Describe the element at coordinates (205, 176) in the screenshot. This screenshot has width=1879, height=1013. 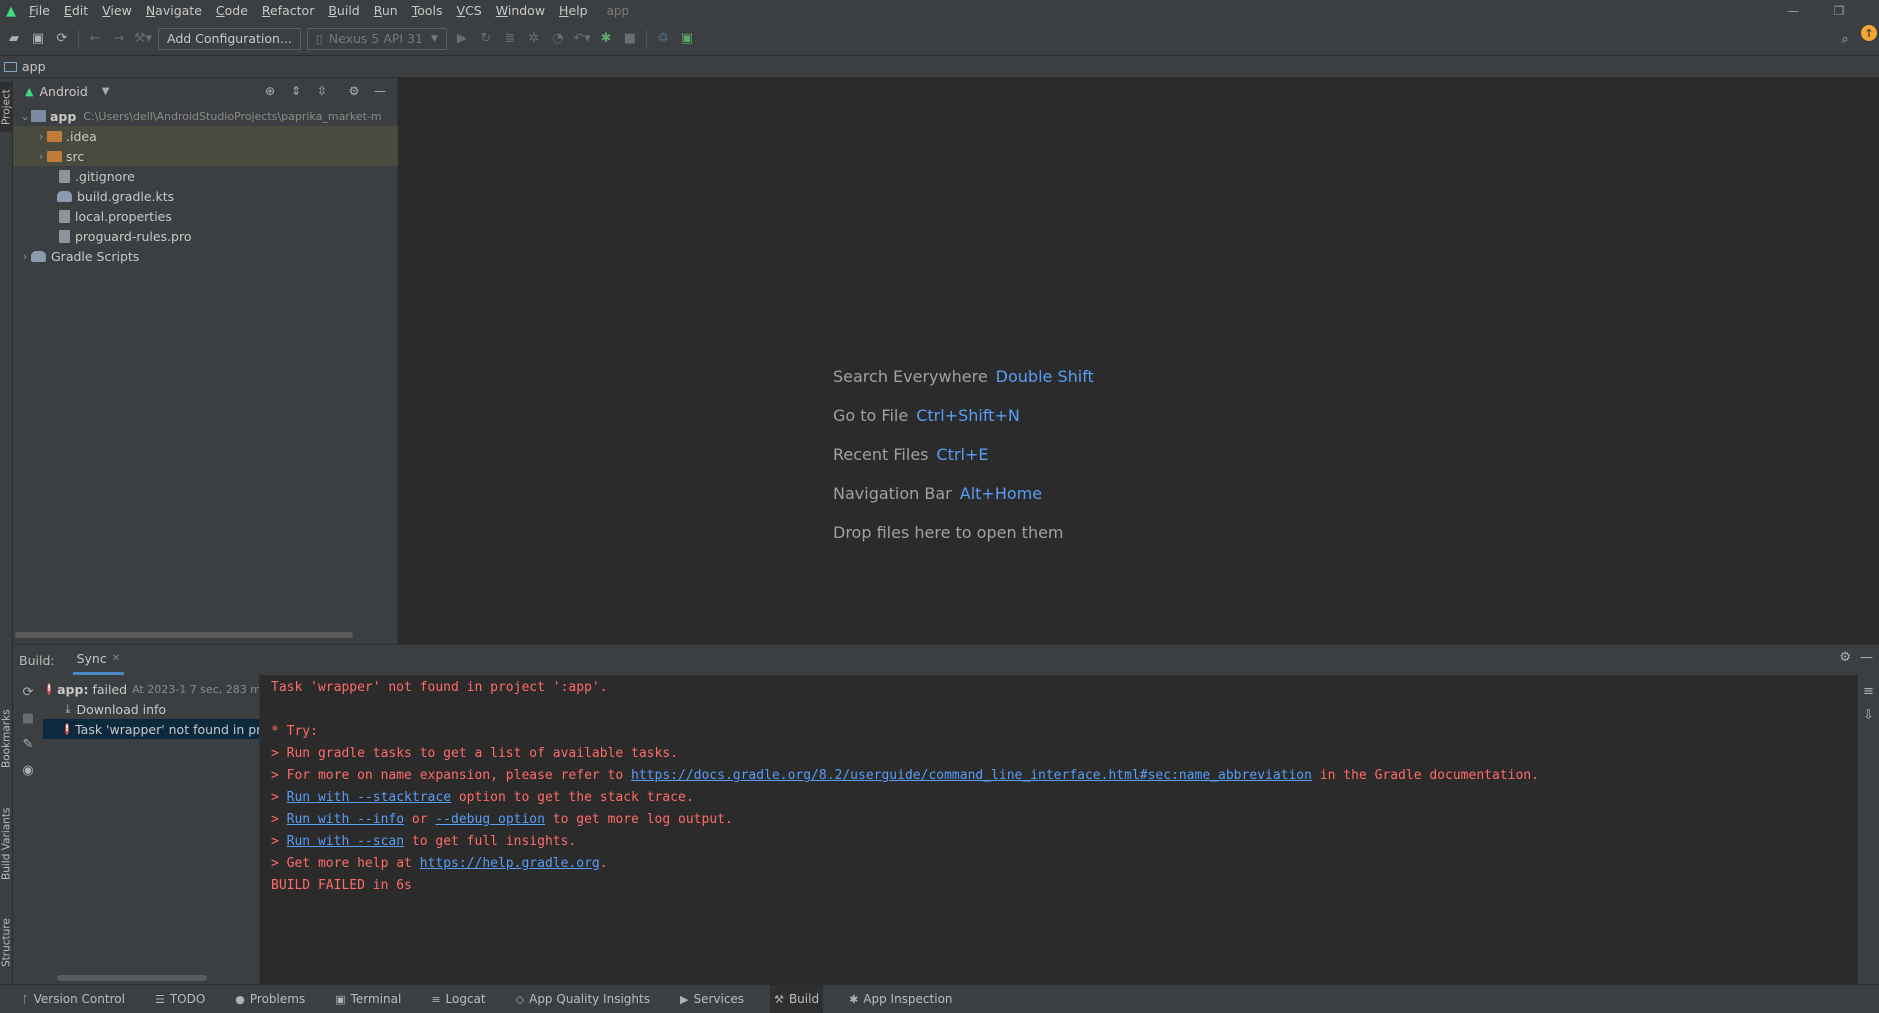
I see `tree-item-gitignore: .gitignore` at that location.